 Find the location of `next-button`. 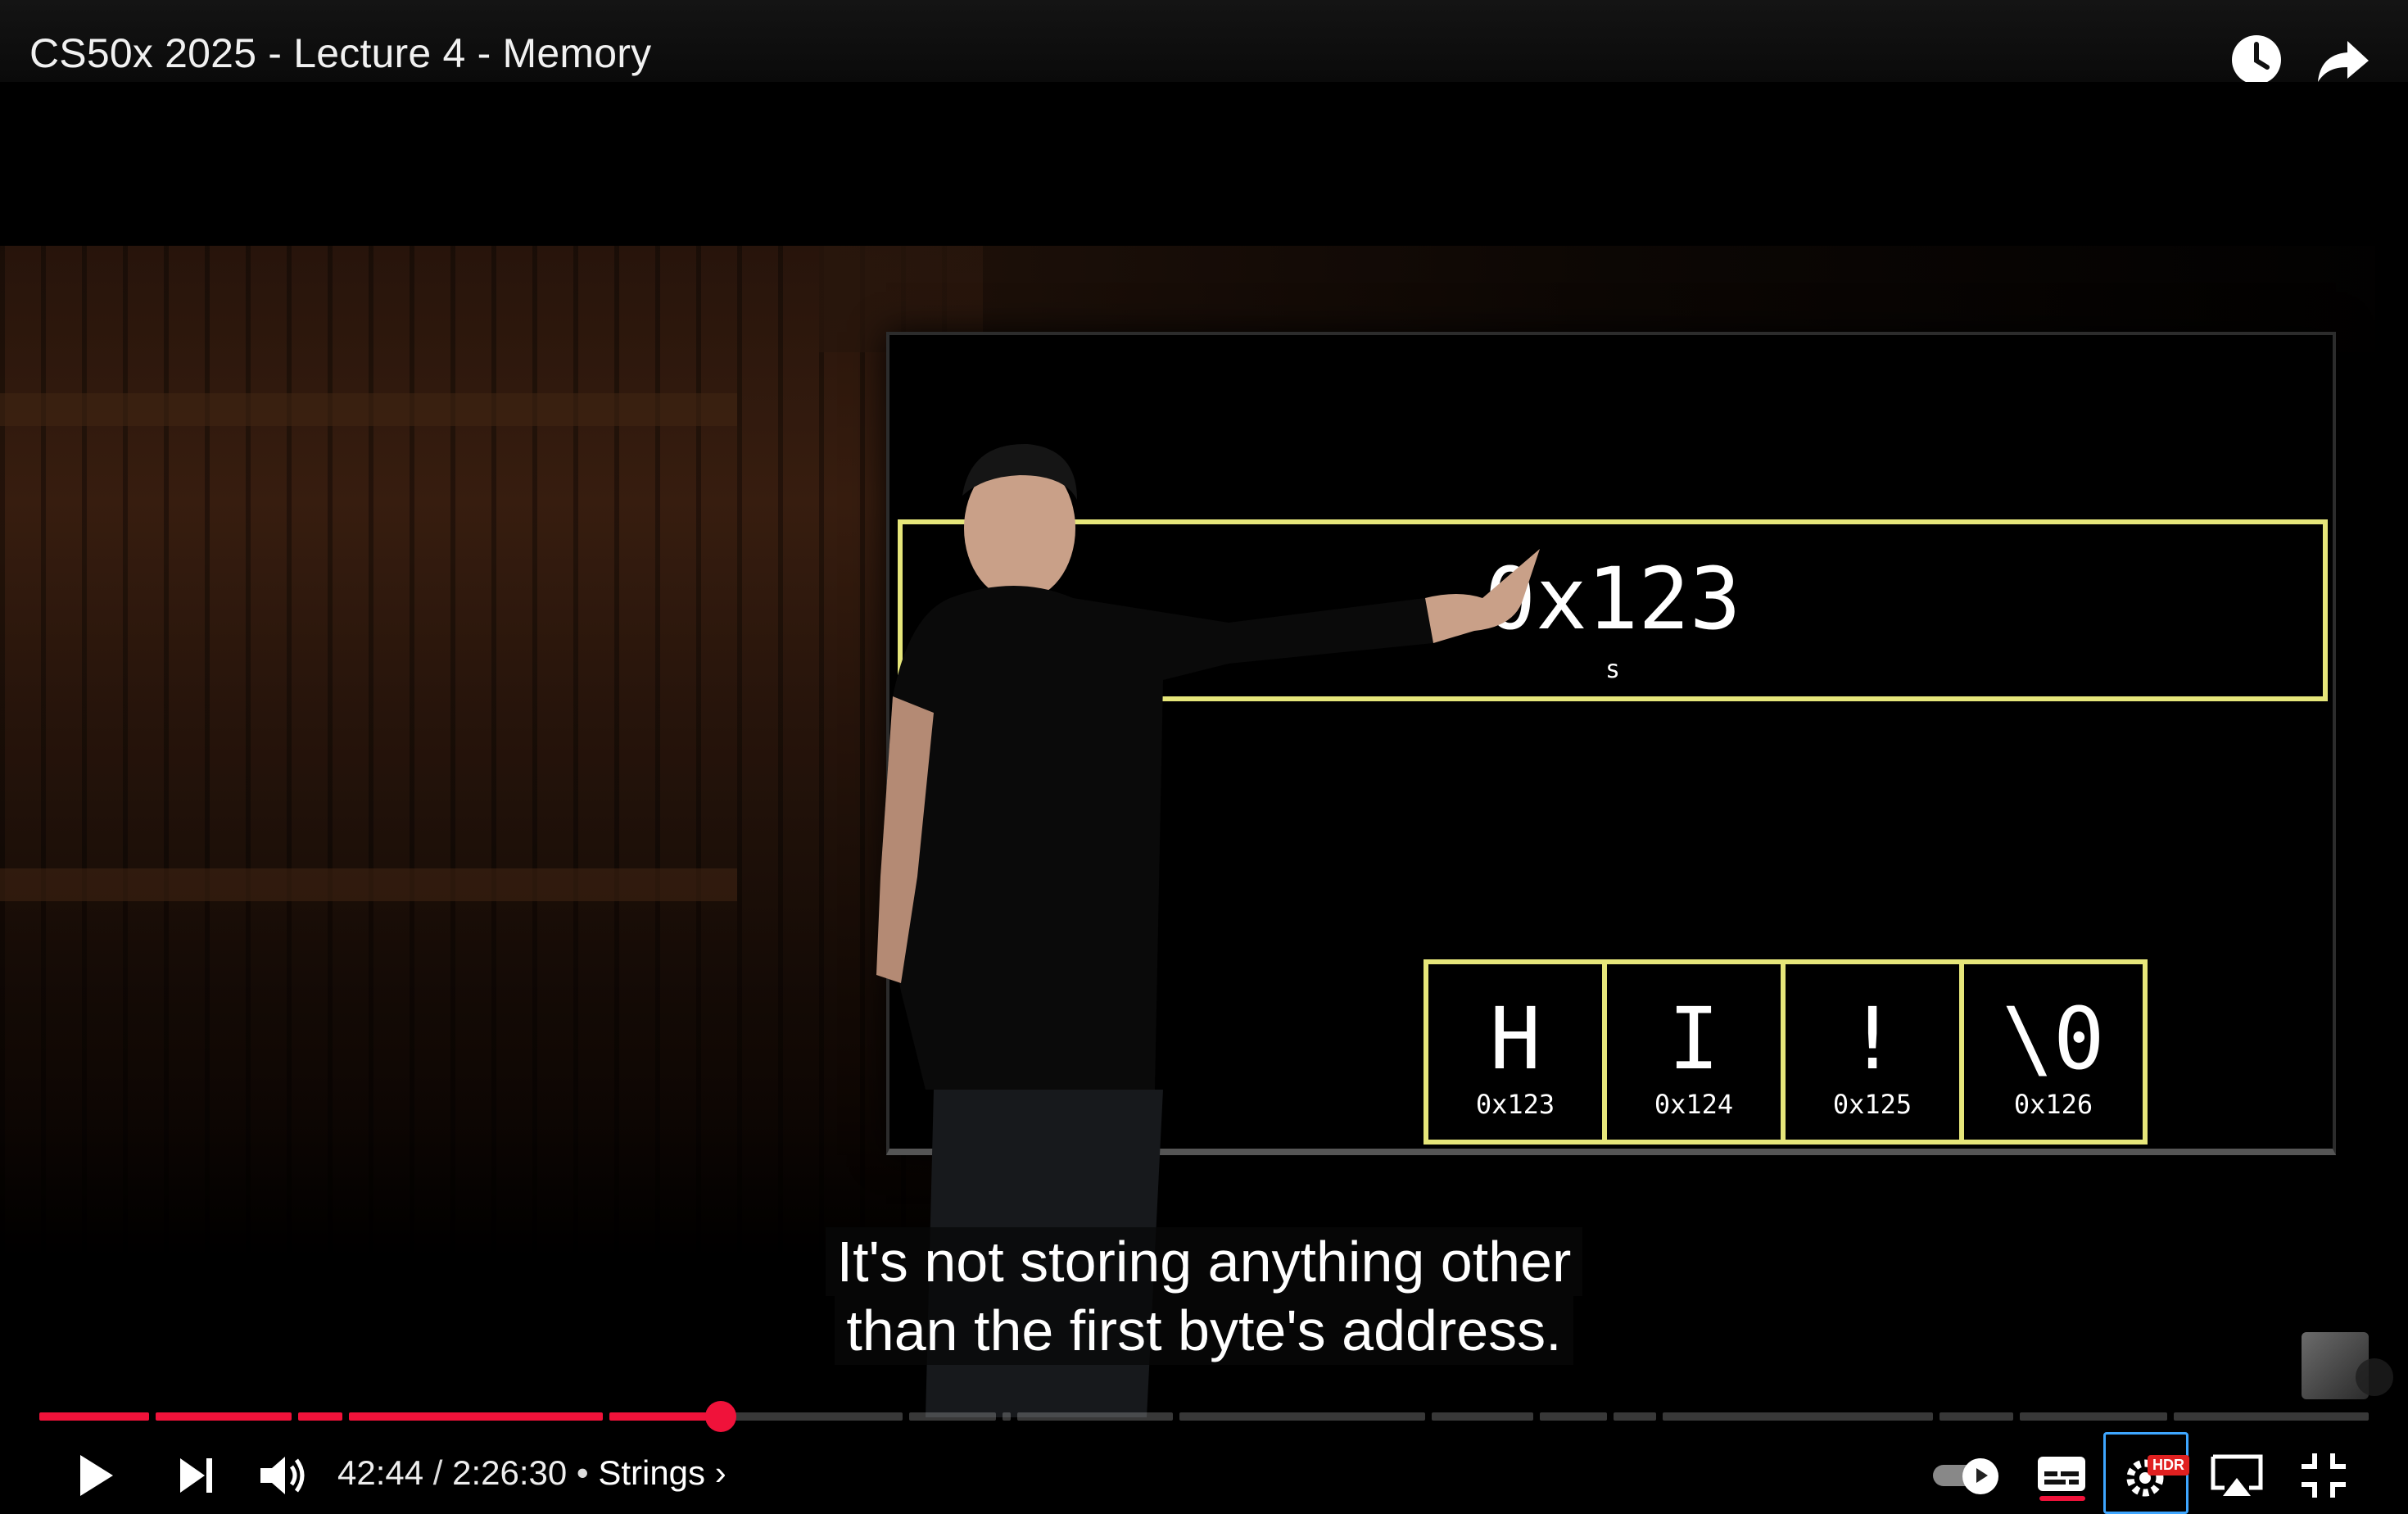

next-button is located at coordinates (195, 1475).